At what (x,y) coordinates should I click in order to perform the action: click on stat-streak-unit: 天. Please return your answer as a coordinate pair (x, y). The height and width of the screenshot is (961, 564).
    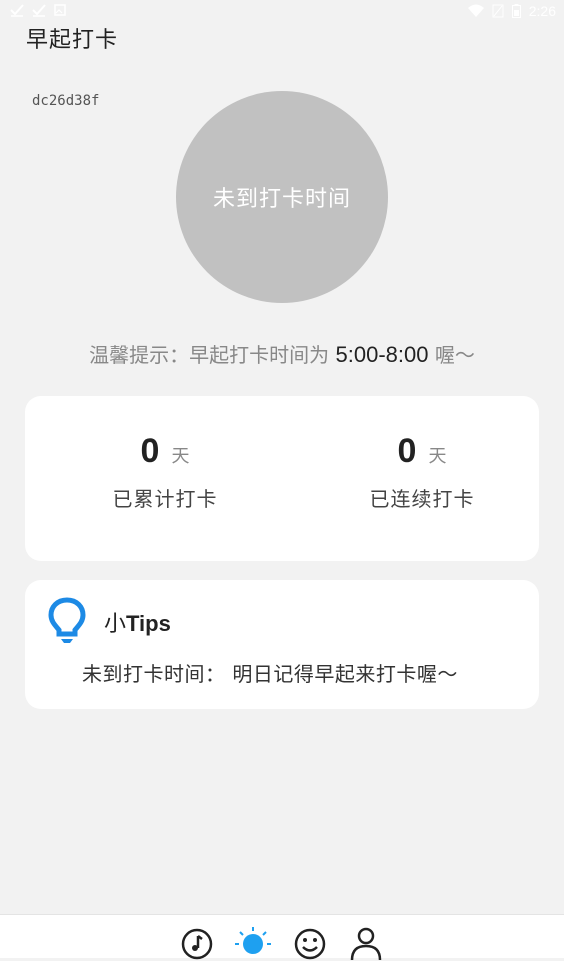
    Looking at the image, I should click on (437, 456).